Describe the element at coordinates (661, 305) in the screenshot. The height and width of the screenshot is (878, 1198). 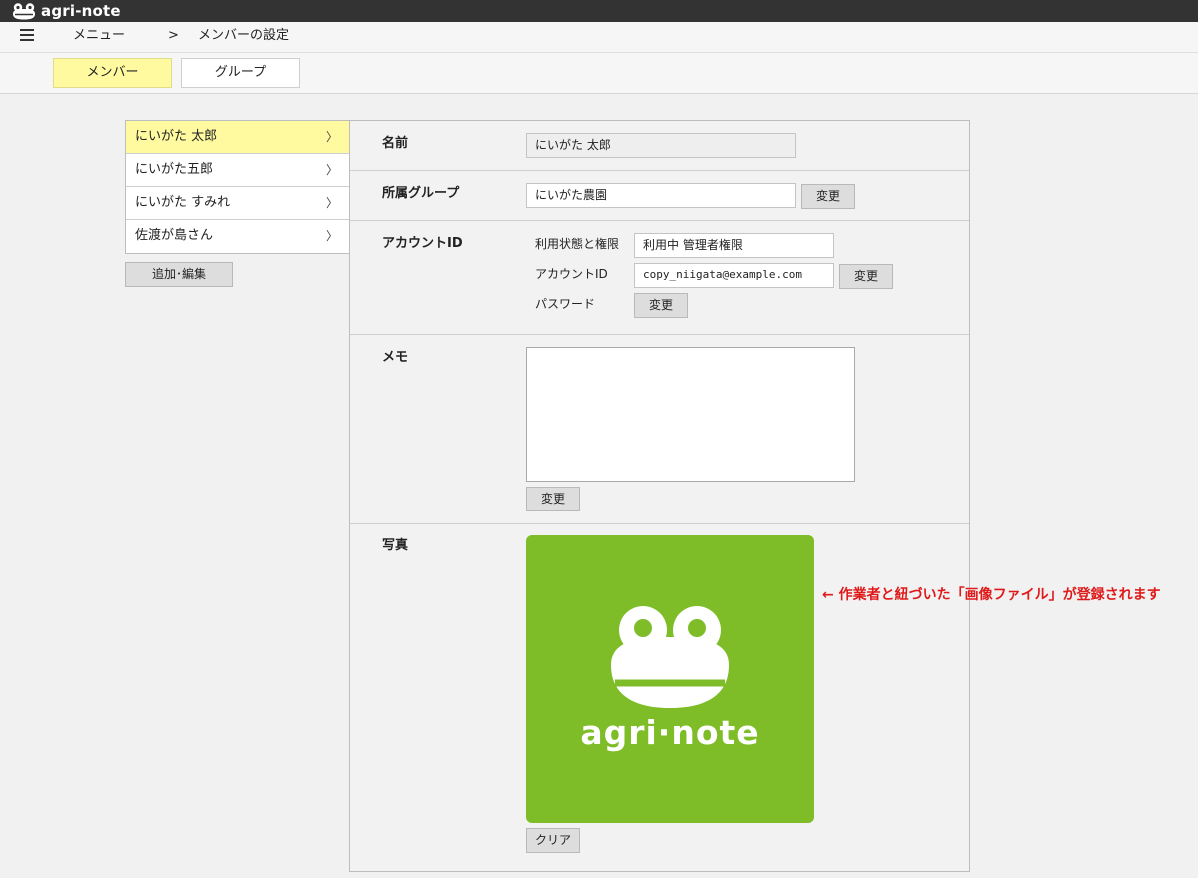
I see `change-password-button: 変更` at that location.